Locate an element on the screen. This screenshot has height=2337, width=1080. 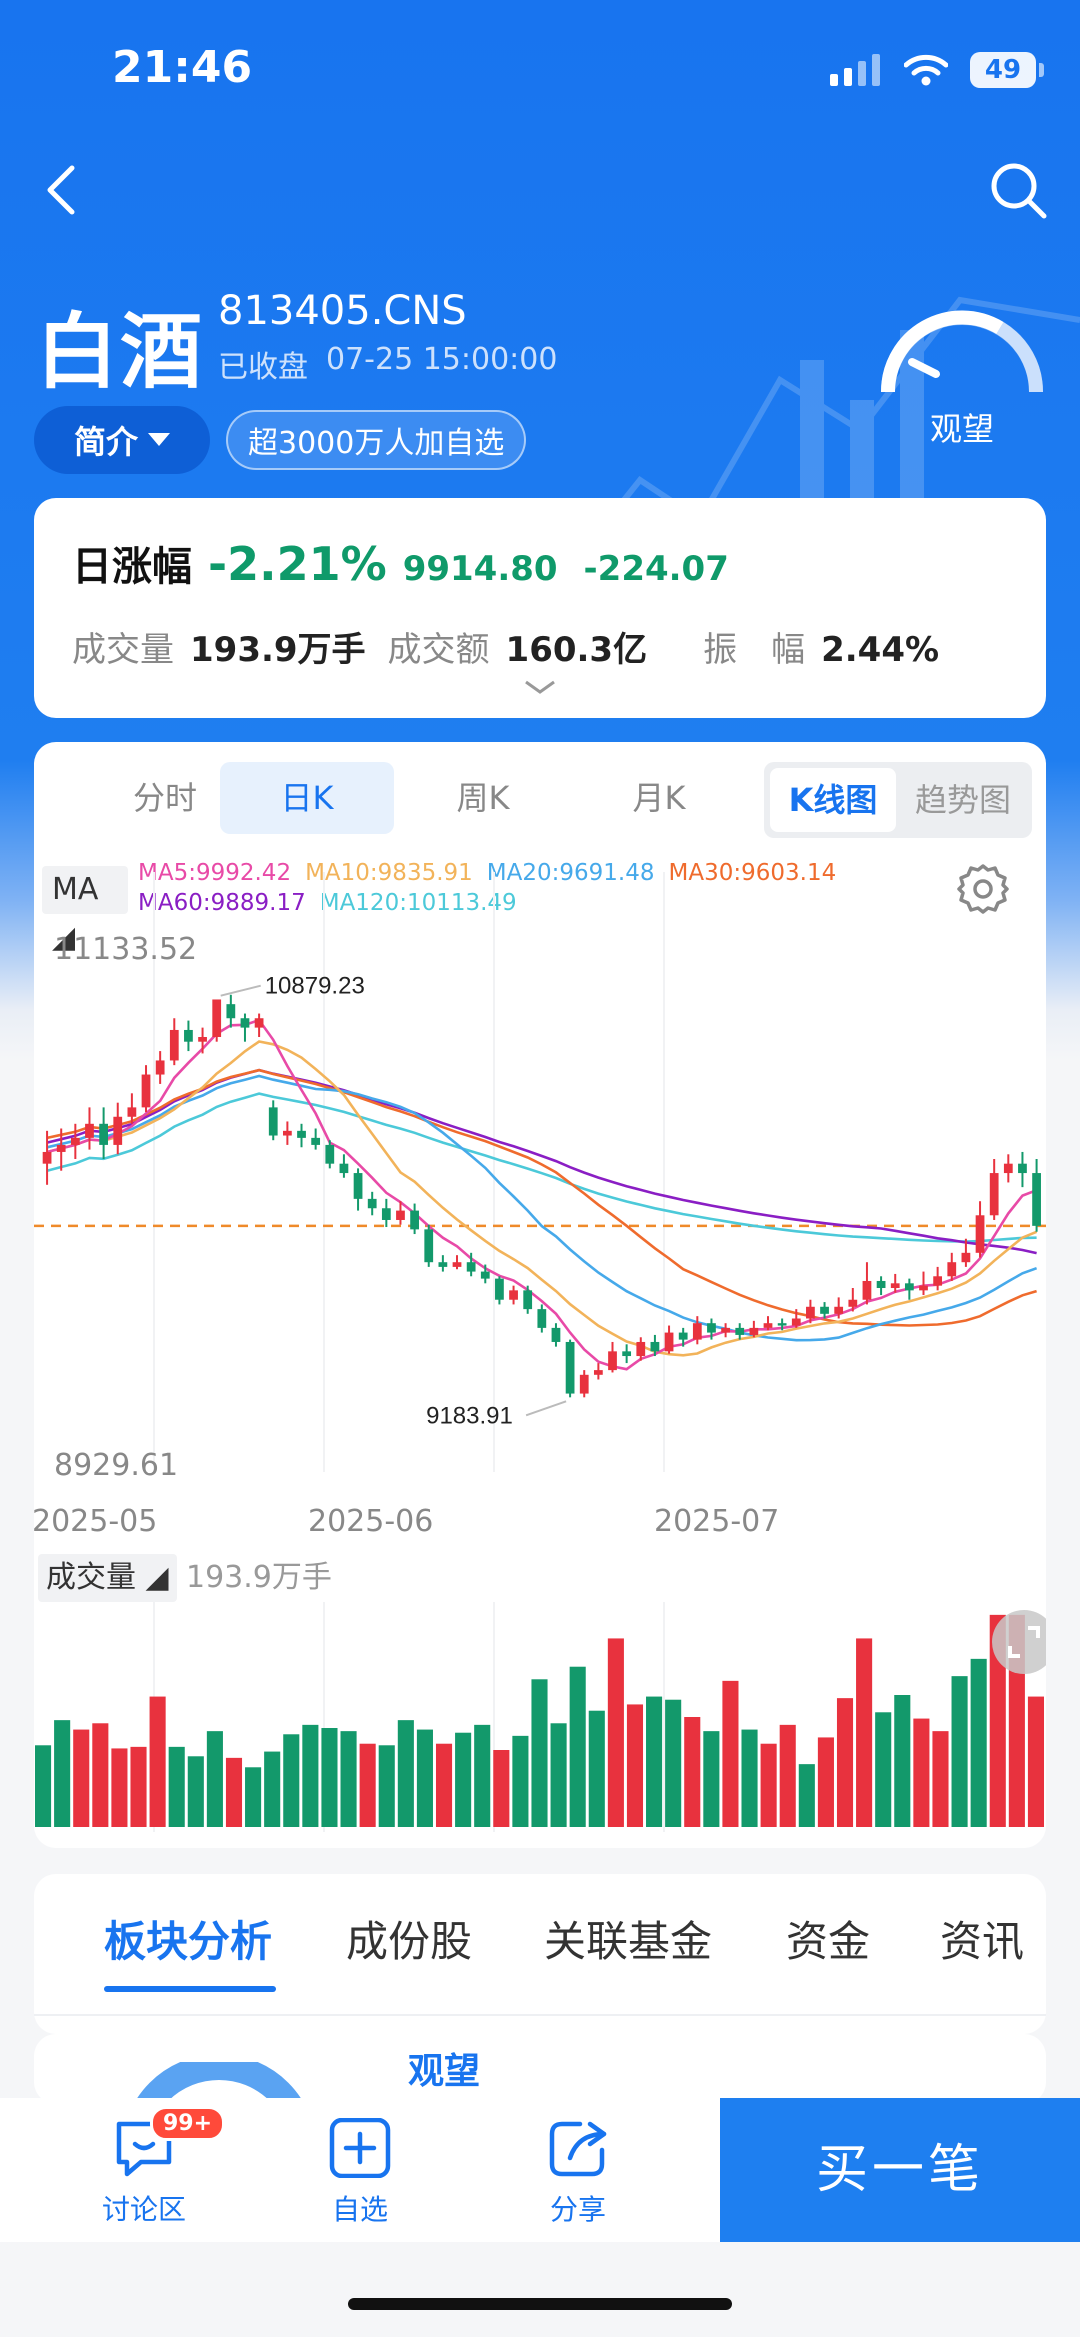
fullscreen-button is located at coordinates (1019, 1642).